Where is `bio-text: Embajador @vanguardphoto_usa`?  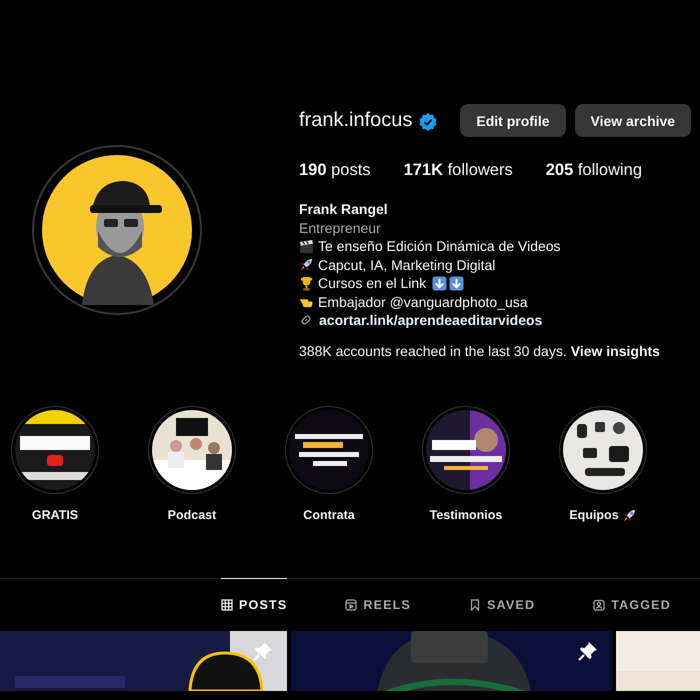 bio-text: Embajador @vanguardphoto_usa is located at coordinates (423, 301).